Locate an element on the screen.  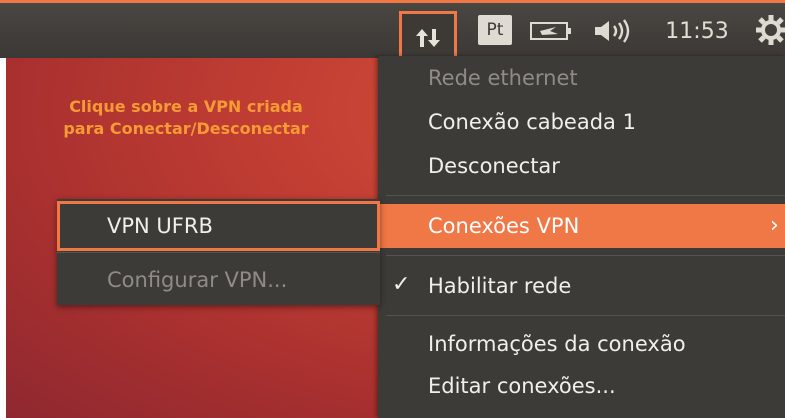
volume-icon is located at coordinates (612, 31).